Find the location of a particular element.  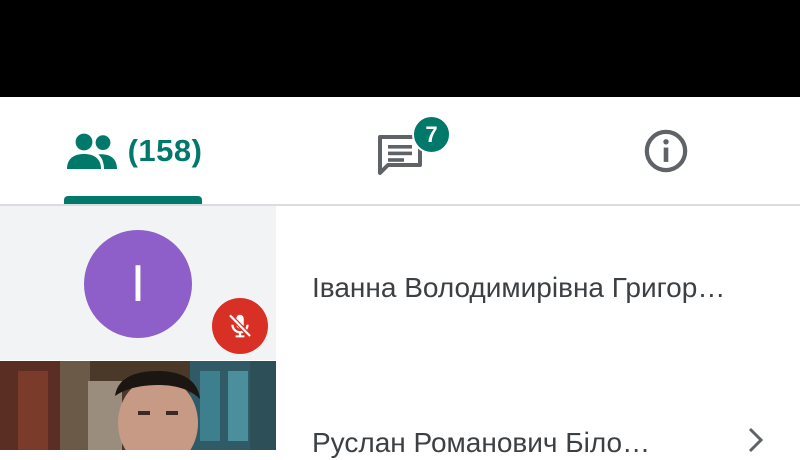

participant-video-tile is located at coordinates (138, 405).